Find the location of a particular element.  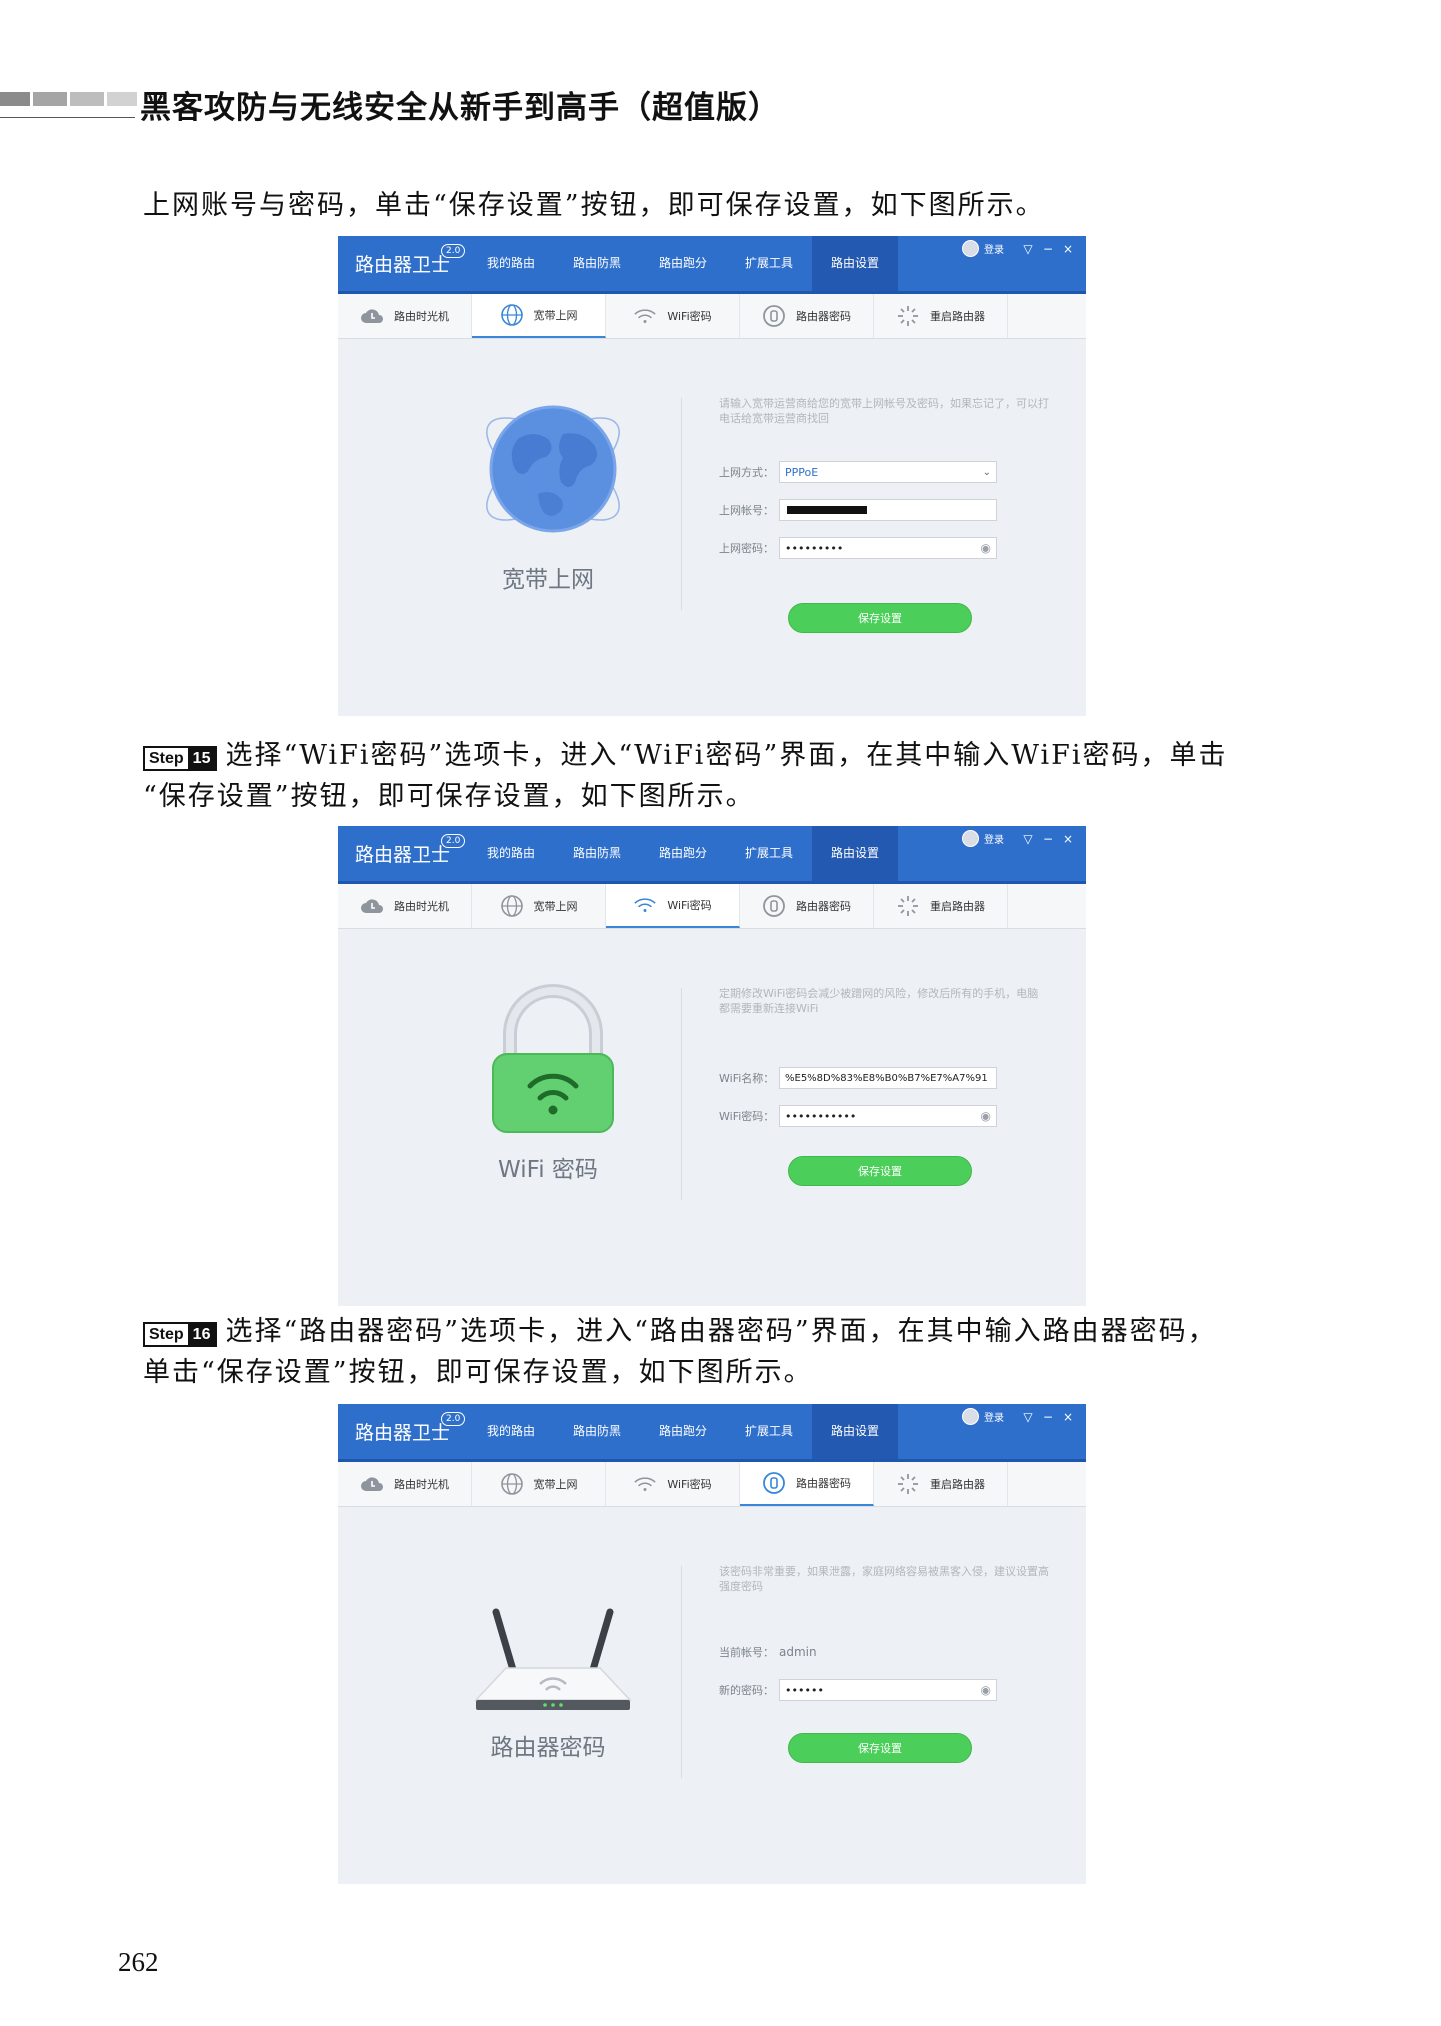

account-input is located at coordinates (888, 510).